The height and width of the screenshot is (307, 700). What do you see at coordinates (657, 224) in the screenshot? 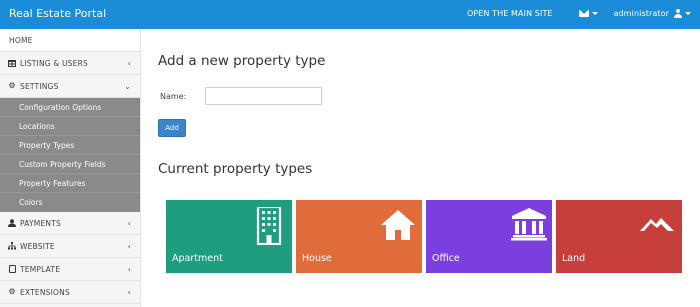
I see `mountain-icon` at bounding box center [657, 224].